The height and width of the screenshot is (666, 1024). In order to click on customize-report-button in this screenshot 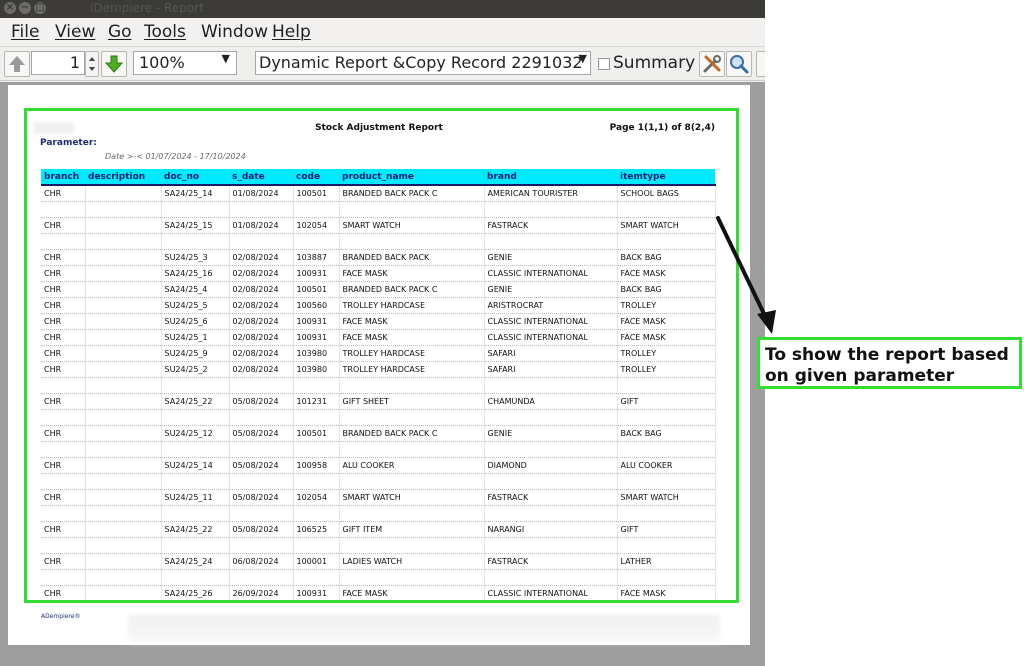, I will do `click(712, 64)`.